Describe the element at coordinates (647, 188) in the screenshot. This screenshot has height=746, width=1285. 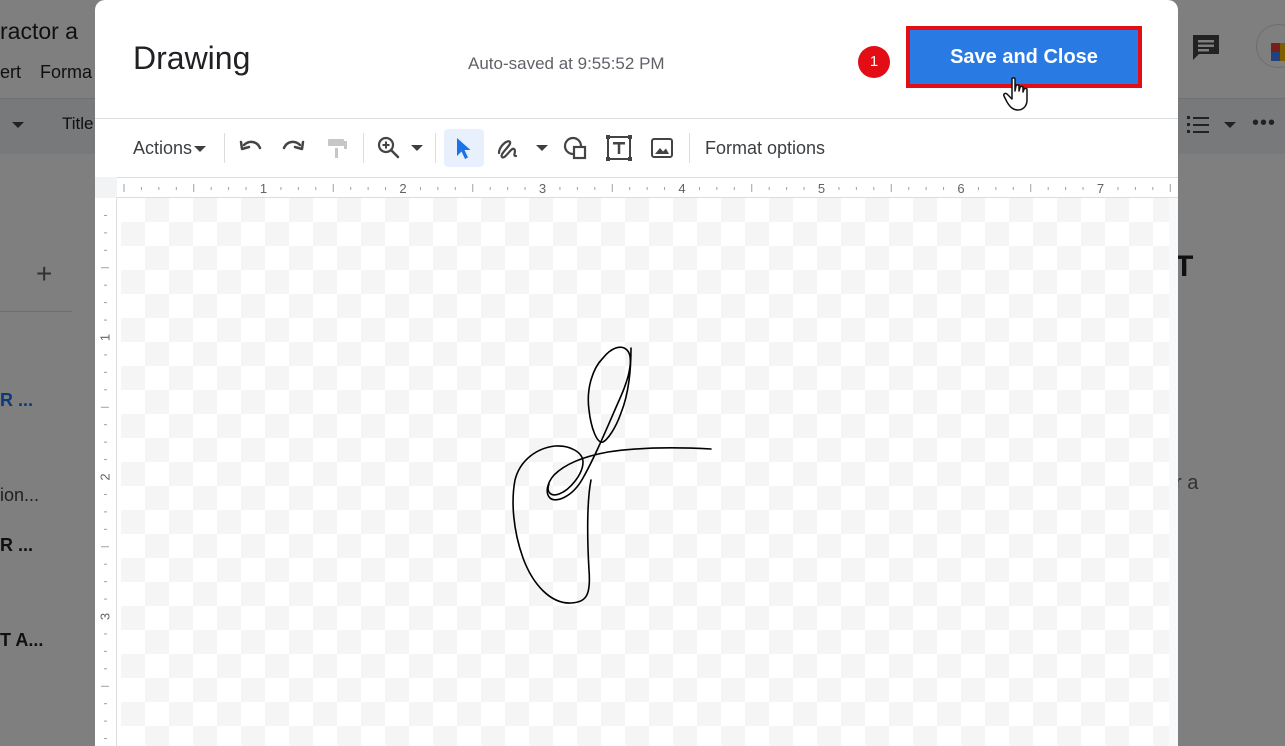
I see `horizontal-ruler-ticks: 1 2 3 4 5 6 7` at that location.